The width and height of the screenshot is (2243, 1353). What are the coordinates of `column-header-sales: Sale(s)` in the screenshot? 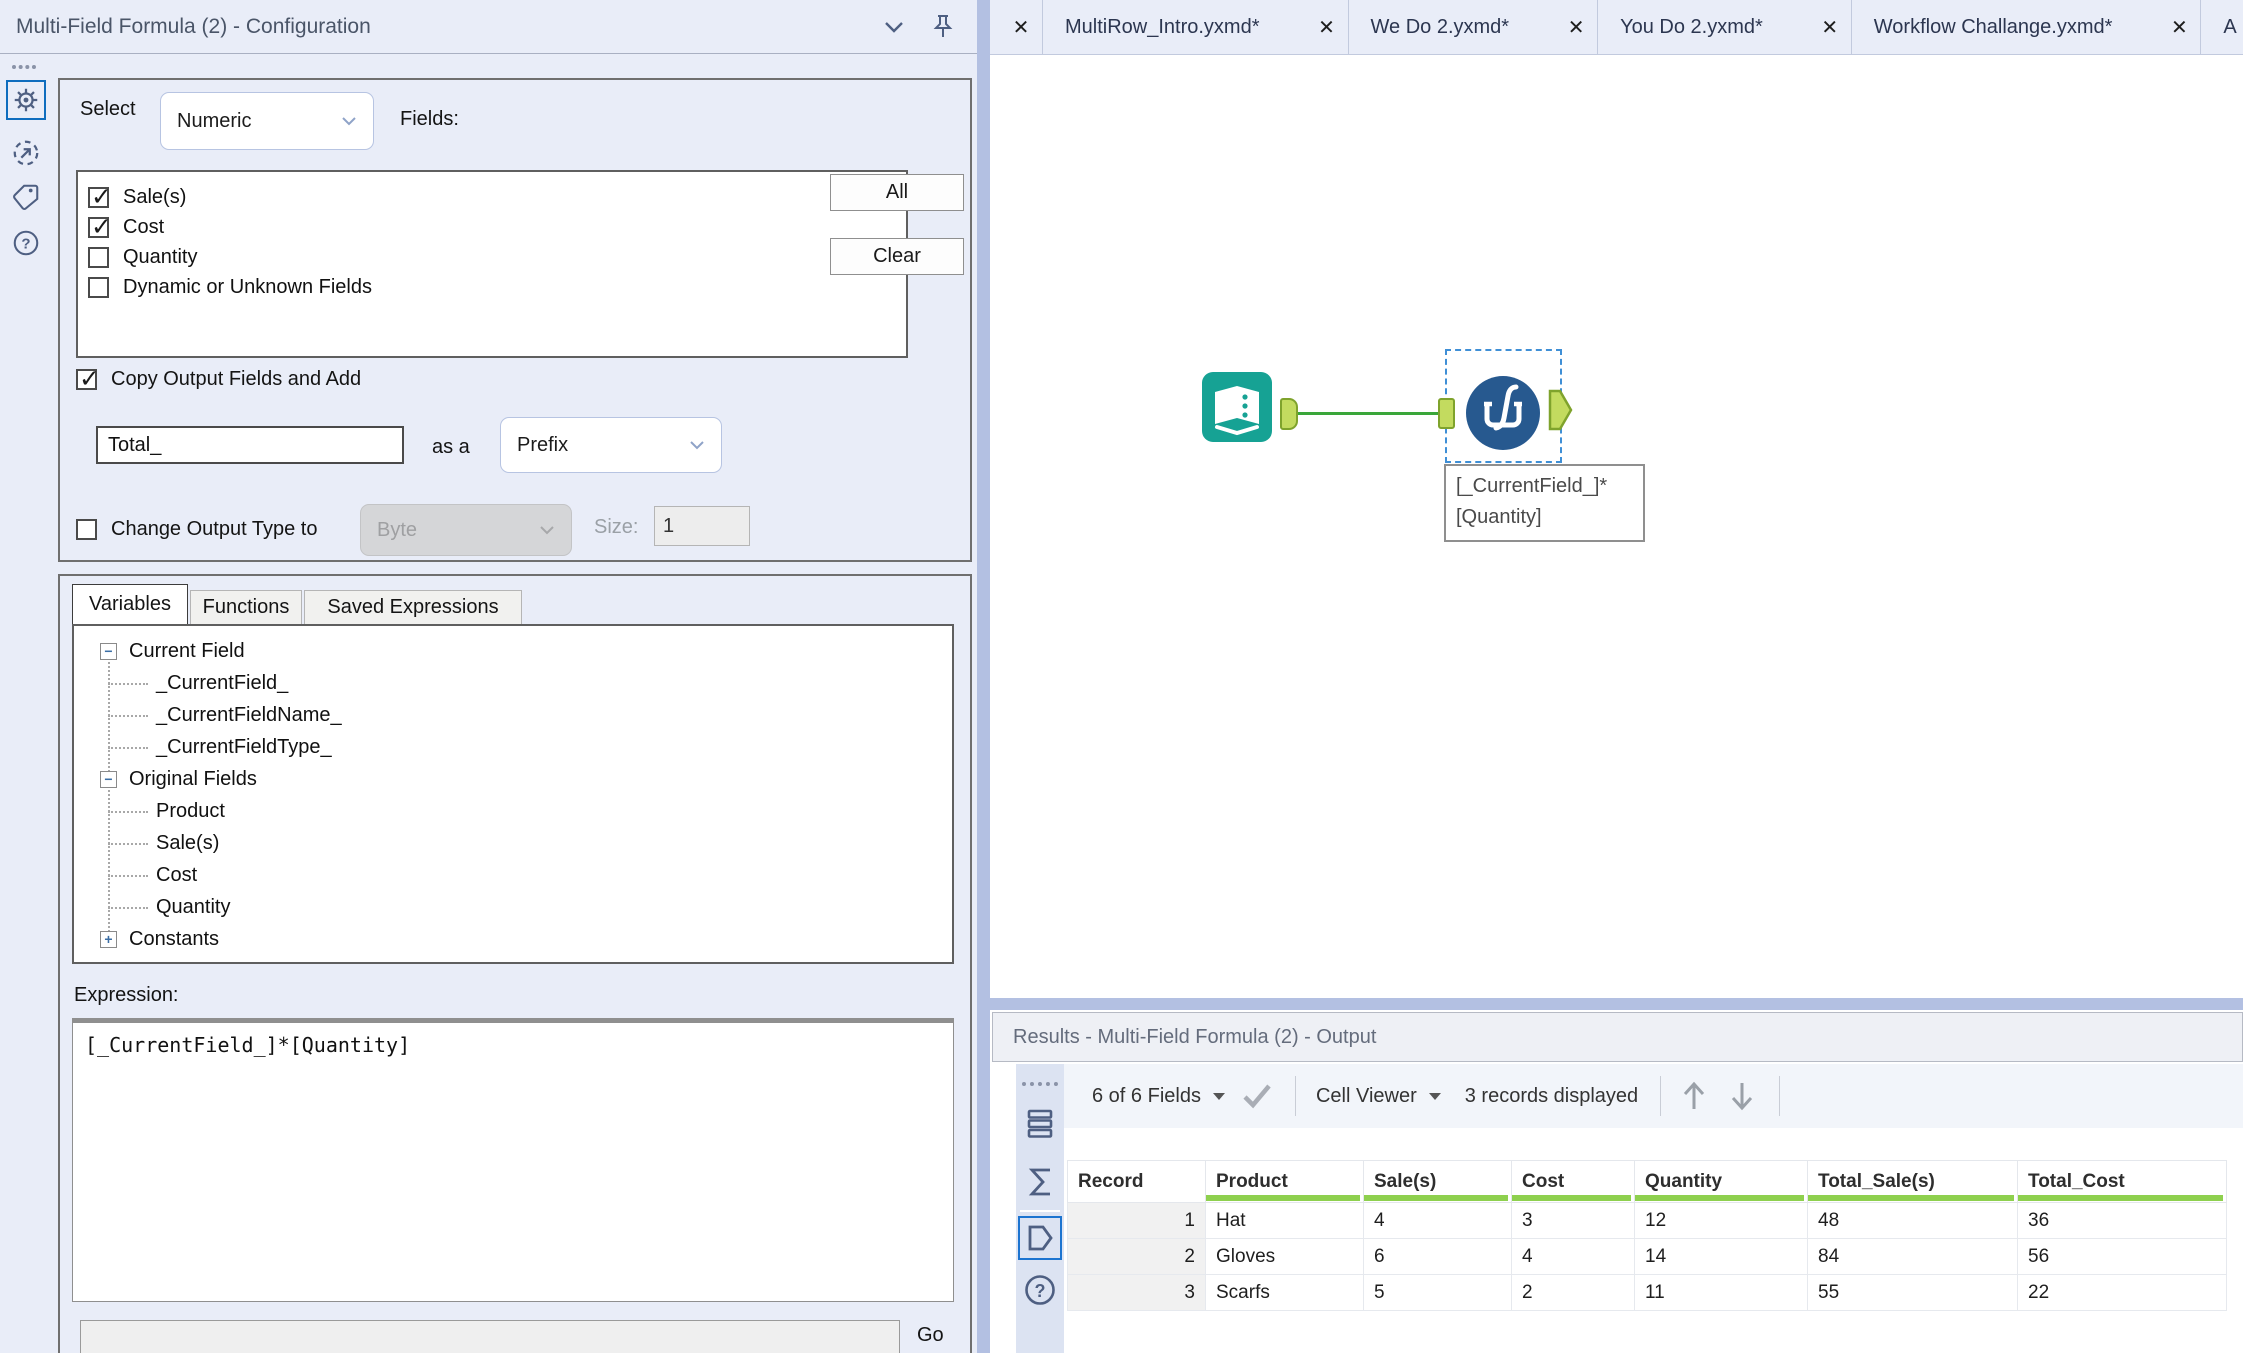 It's located at (1437, 1181).